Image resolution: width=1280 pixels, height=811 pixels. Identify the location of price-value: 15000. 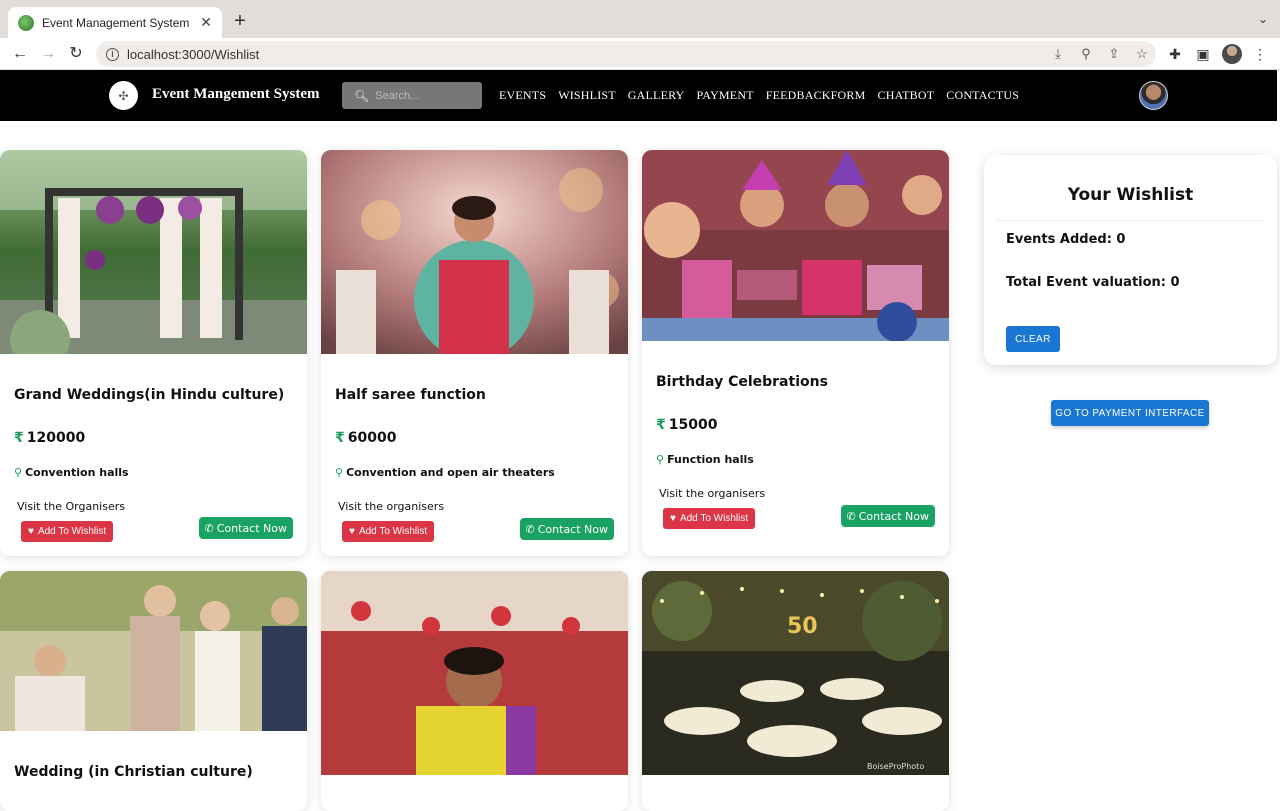
(693, 425).